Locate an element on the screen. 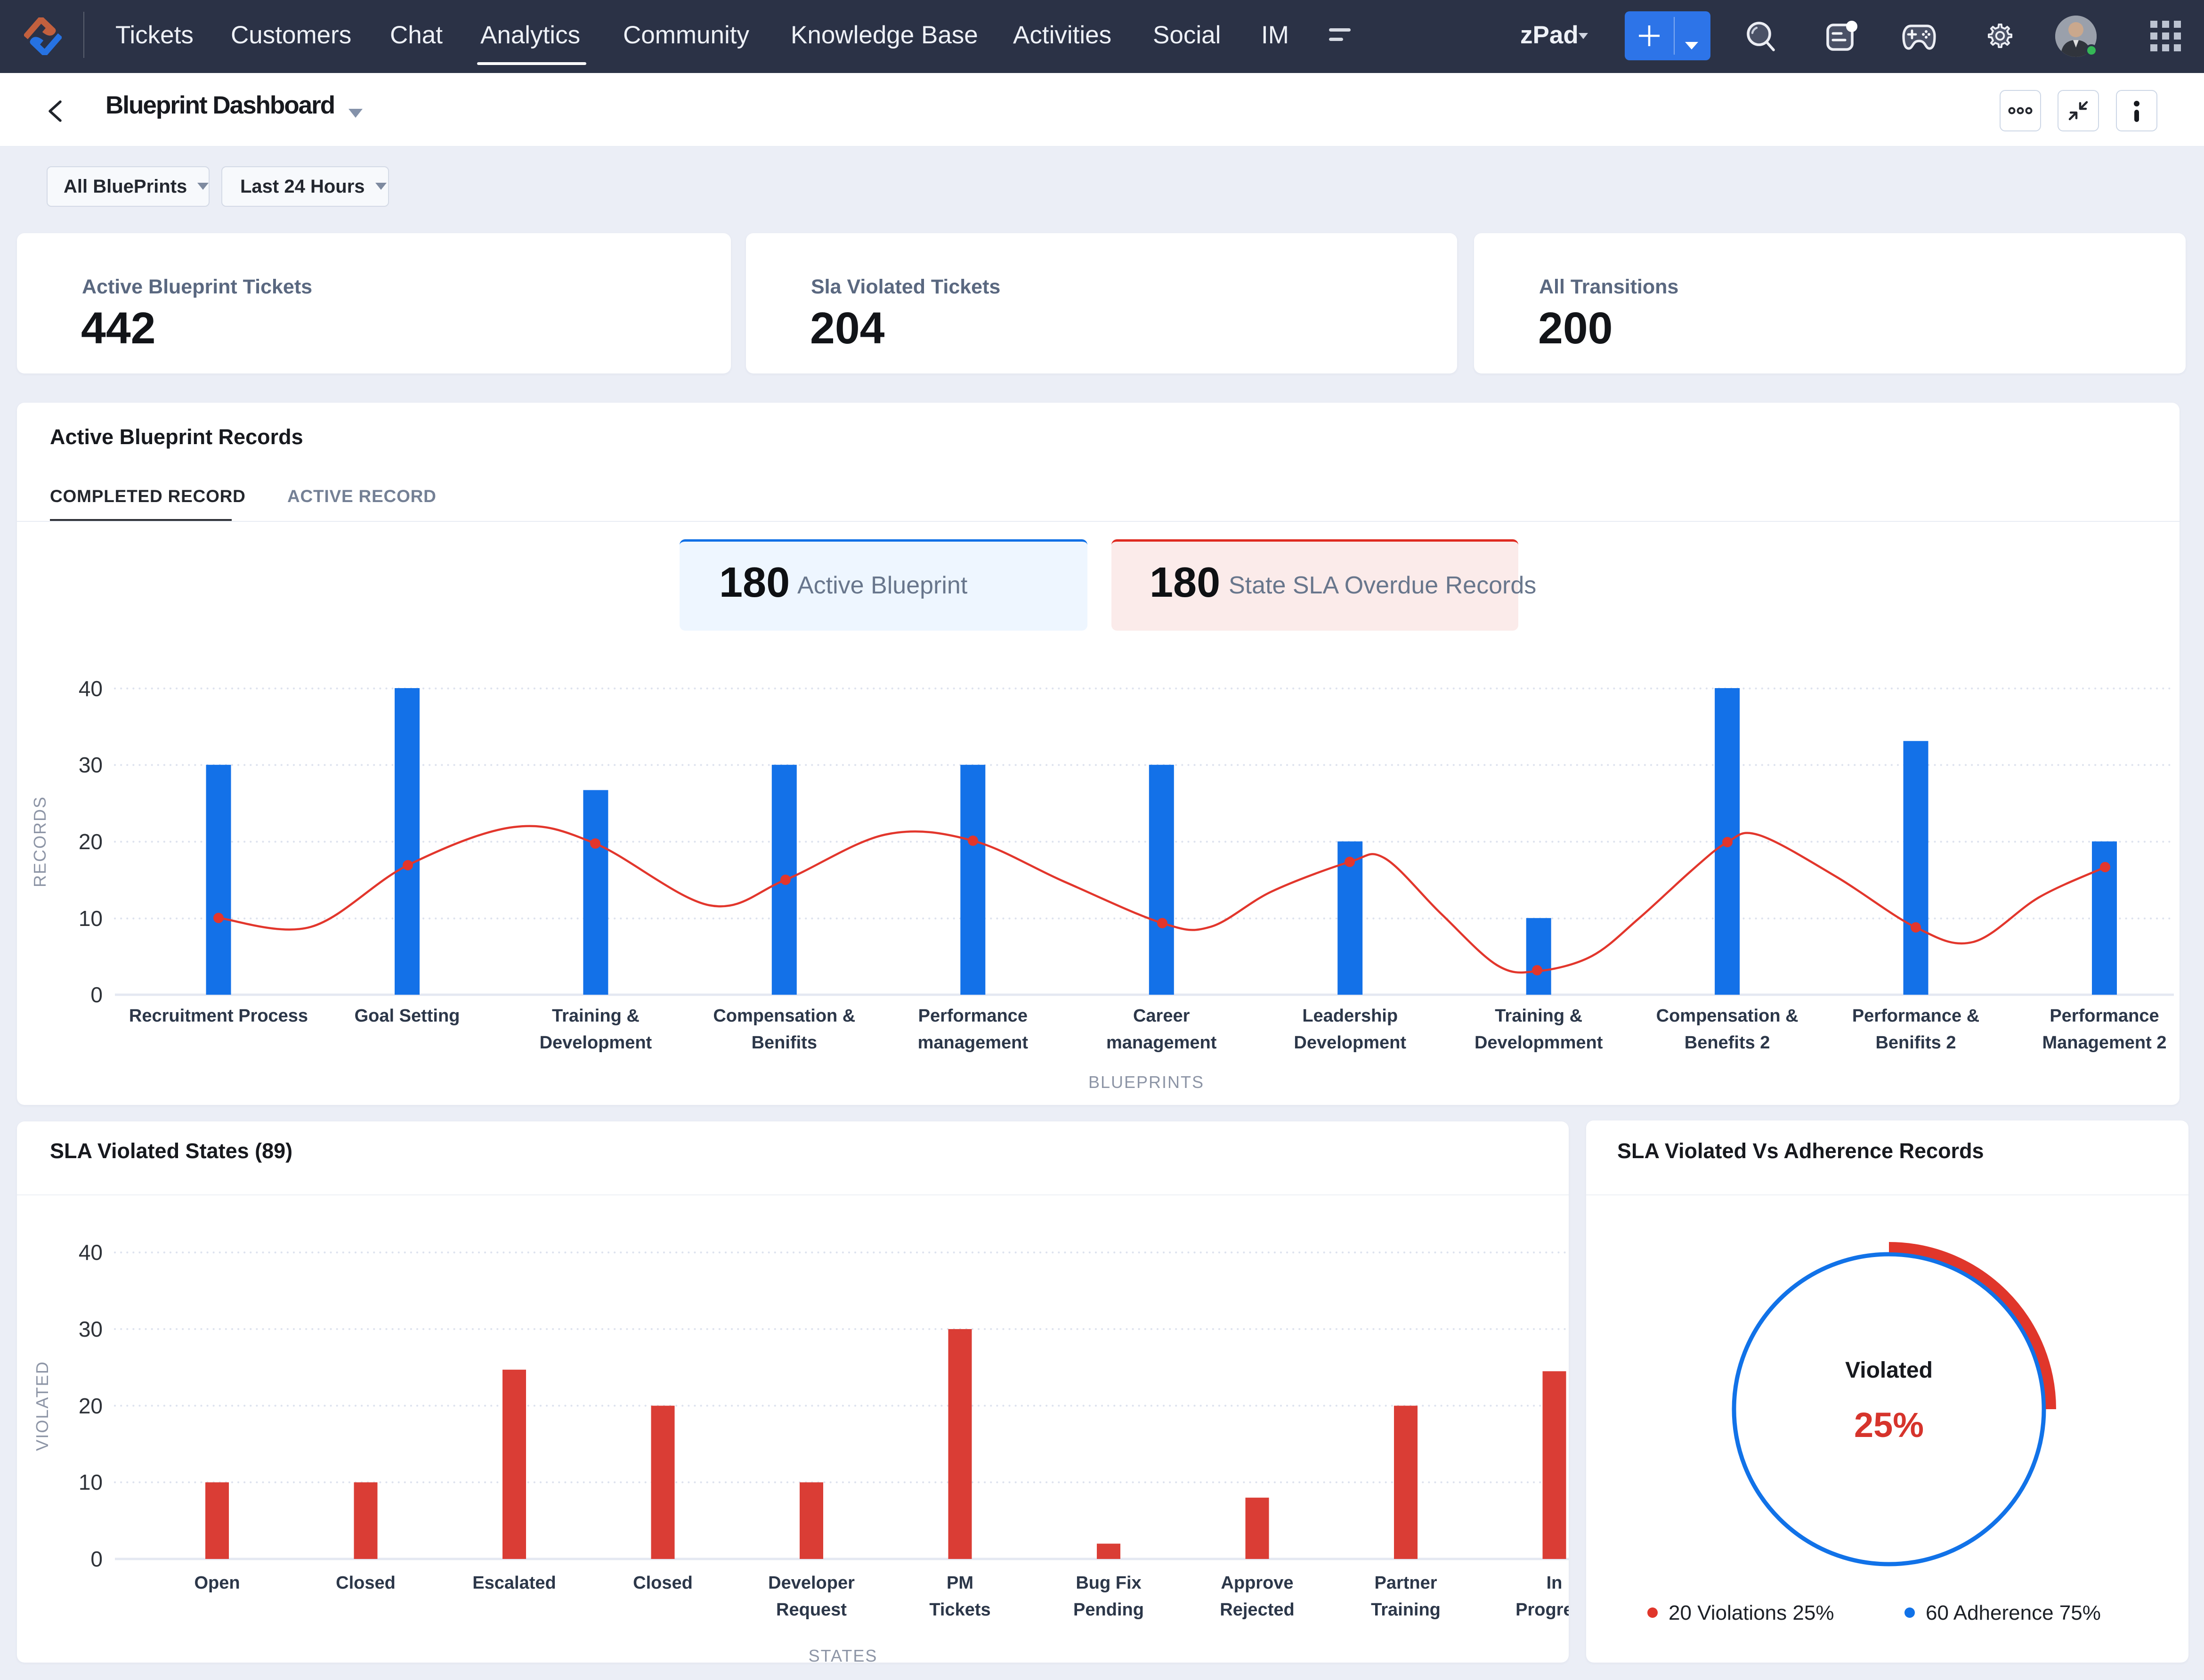 The height and width of the screenshot is (1680, 2204). svg-text: Open is located at coordinates (217, 1583).